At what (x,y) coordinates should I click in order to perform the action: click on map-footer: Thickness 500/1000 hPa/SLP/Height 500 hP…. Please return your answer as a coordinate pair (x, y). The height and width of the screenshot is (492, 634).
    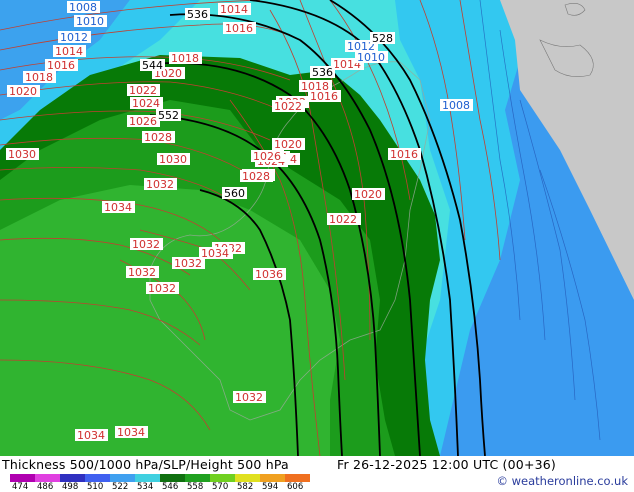
    Looking at the image, I should click on (317, 474).